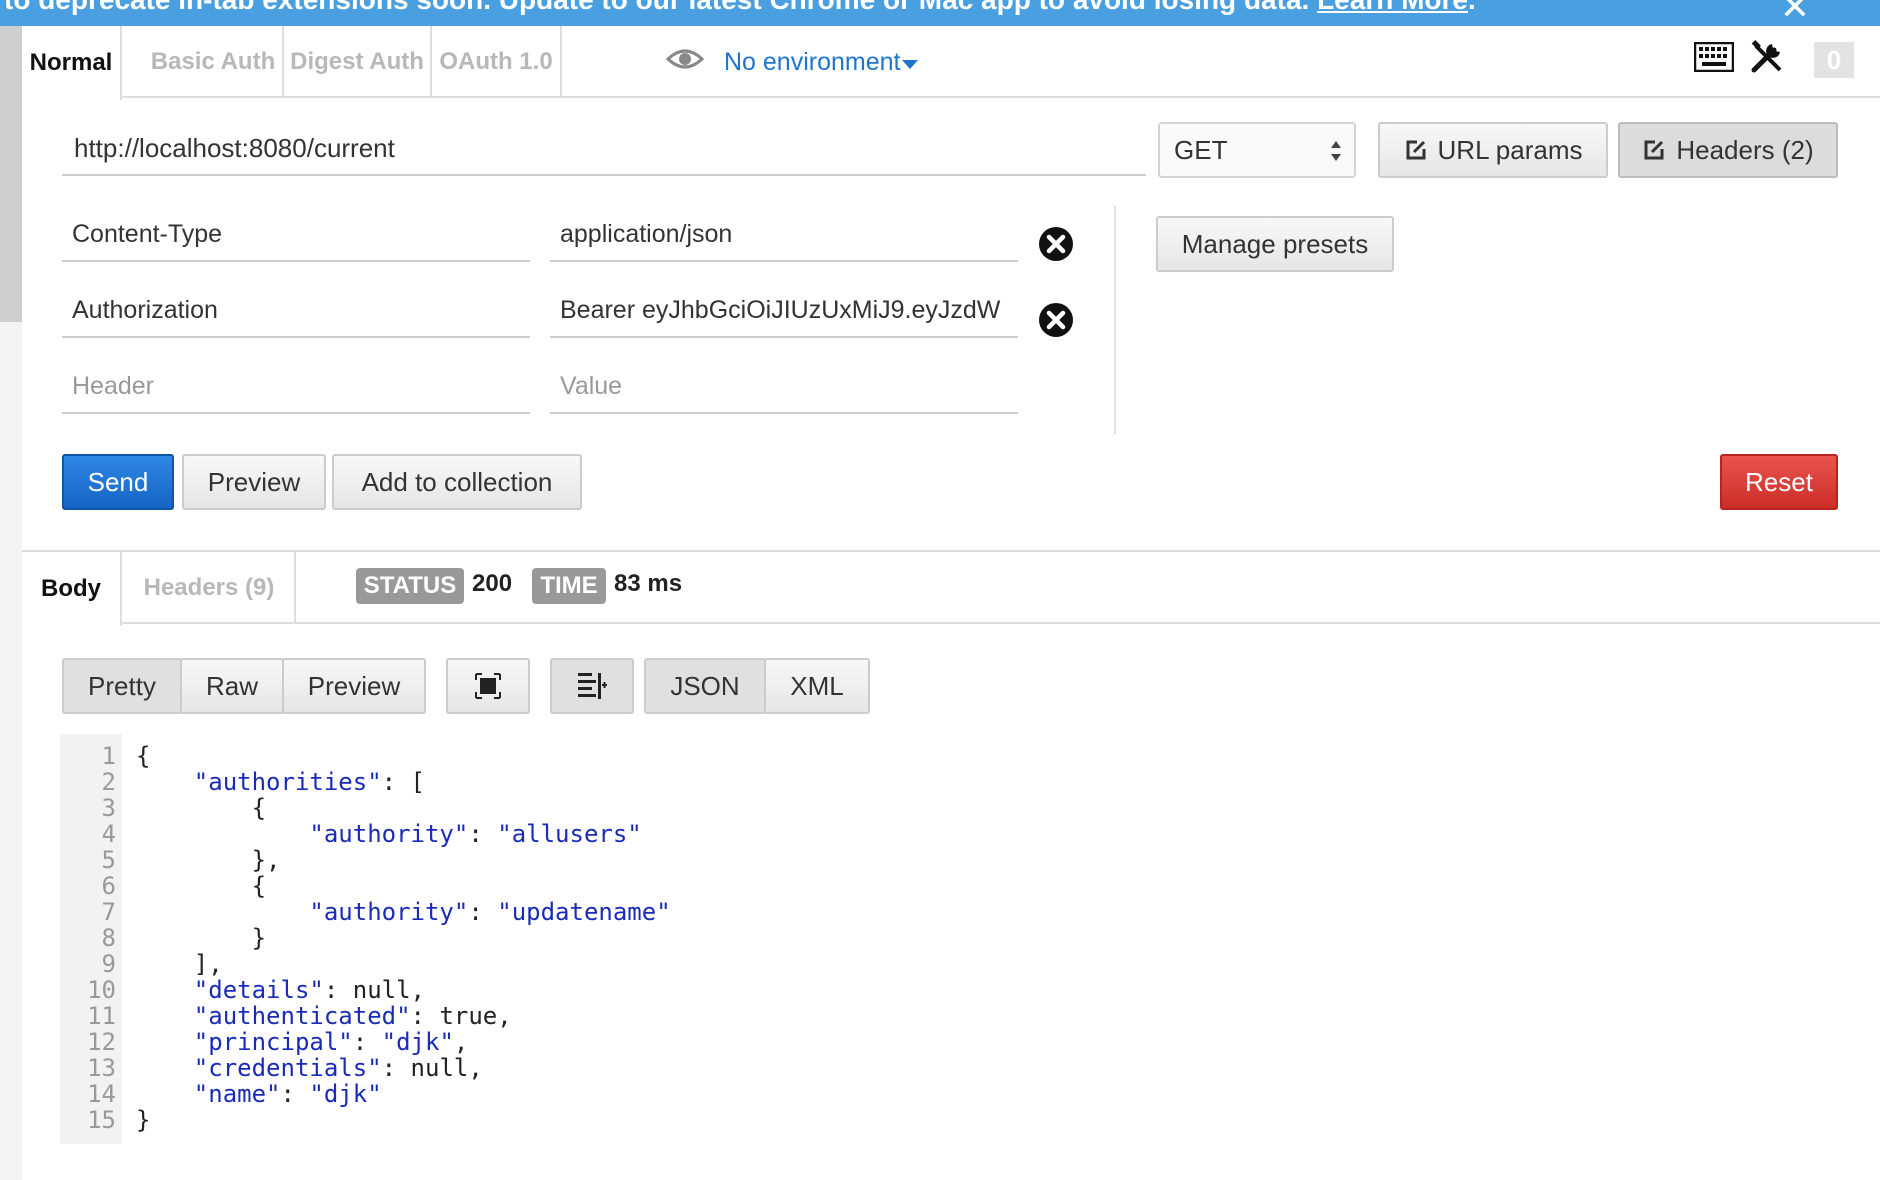 The height and width of the screenshot is (1180, 1880). I want to click on code-line: ],, so click(179, 964).